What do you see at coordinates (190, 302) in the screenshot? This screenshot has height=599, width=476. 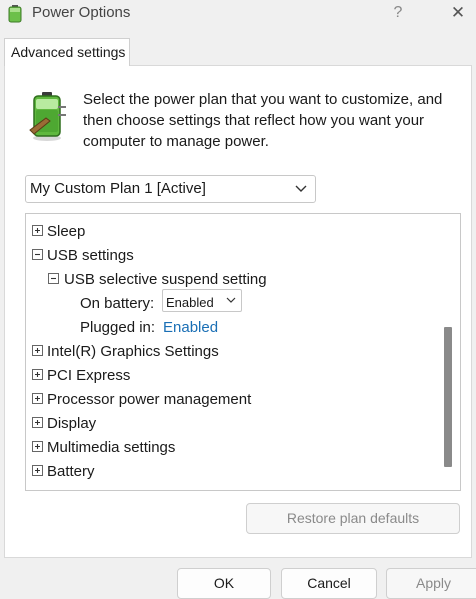 I see `on-battery-value: Enabled` at bounding box center [190, 302].